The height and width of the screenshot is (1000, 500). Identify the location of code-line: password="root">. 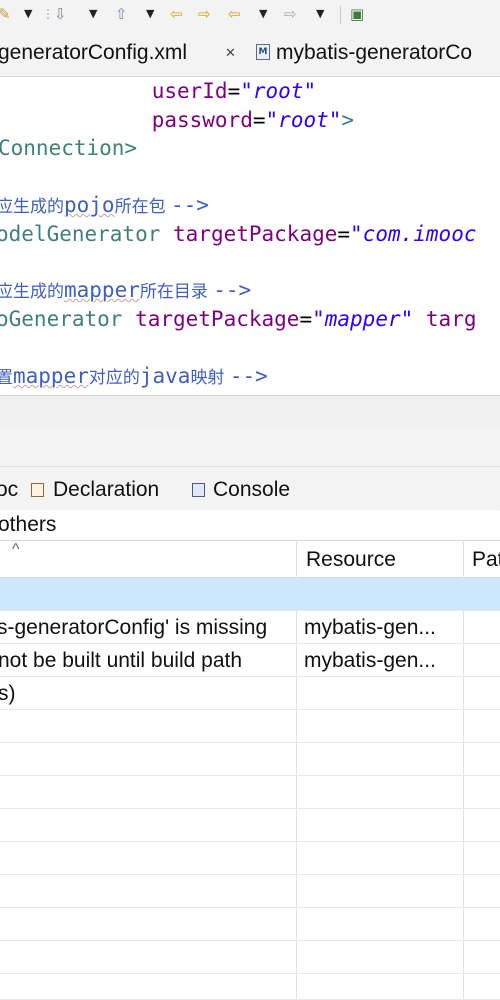
(253, 120).